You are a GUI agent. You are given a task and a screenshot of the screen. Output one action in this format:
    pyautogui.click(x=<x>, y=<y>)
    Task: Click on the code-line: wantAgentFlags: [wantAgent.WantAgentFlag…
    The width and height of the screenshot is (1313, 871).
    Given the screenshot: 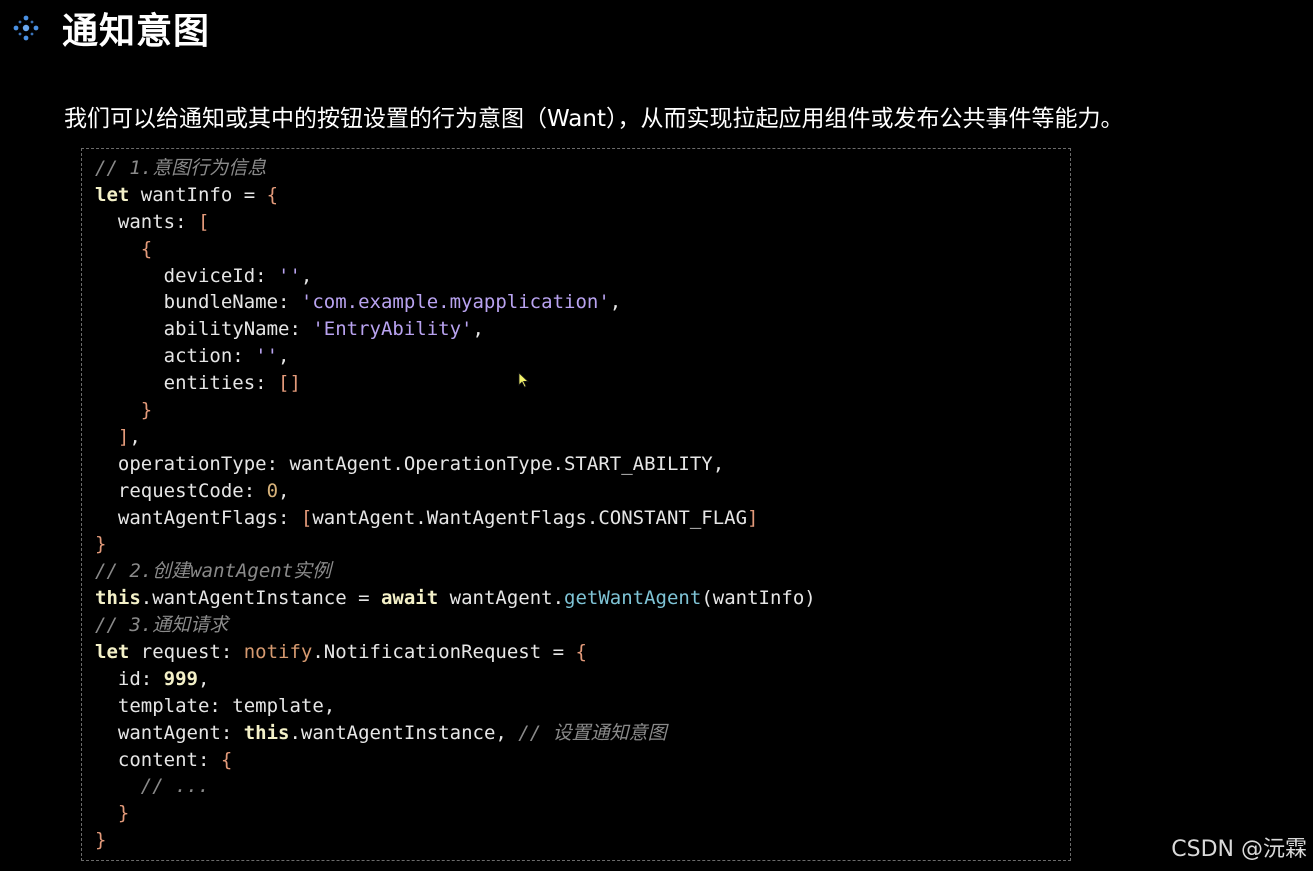 What is the action you would take?
    pyautogui.click(x=455, y=518)
    